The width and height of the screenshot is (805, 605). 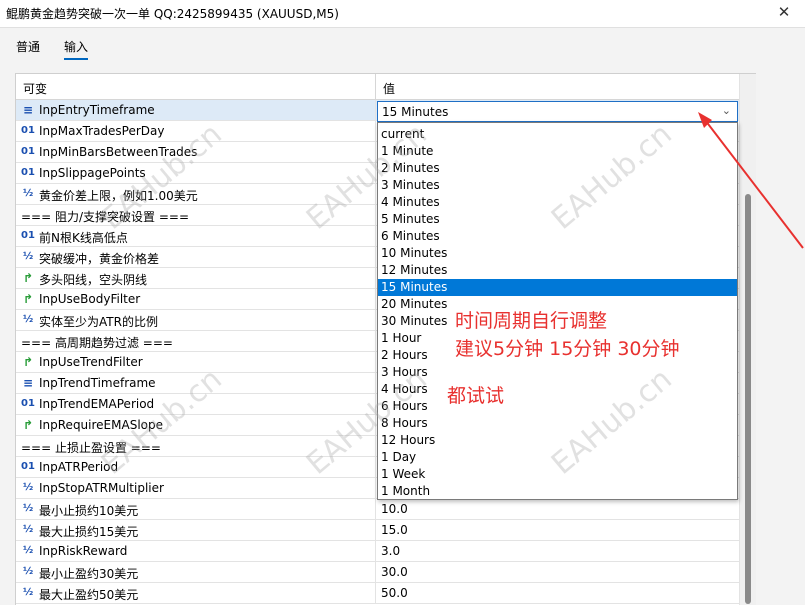 What do you see at coordinates (196, 257) in the screenshot?
I see `row-name-cell: ½ 突破缓冲，黄金价格差` at bounding box center [196, 257].